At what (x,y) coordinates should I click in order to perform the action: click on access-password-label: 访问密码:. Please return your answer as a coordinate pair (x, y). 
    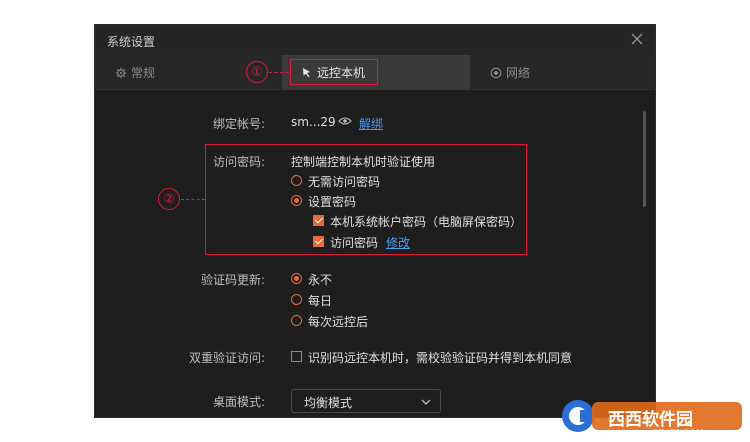
    Looking at the image, I should click on (238, 162).